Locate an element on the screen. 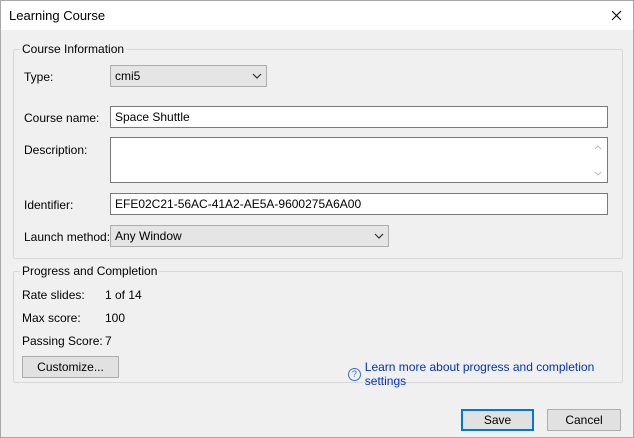  question-circle-icon: ? is located at coordinates (354, 374).